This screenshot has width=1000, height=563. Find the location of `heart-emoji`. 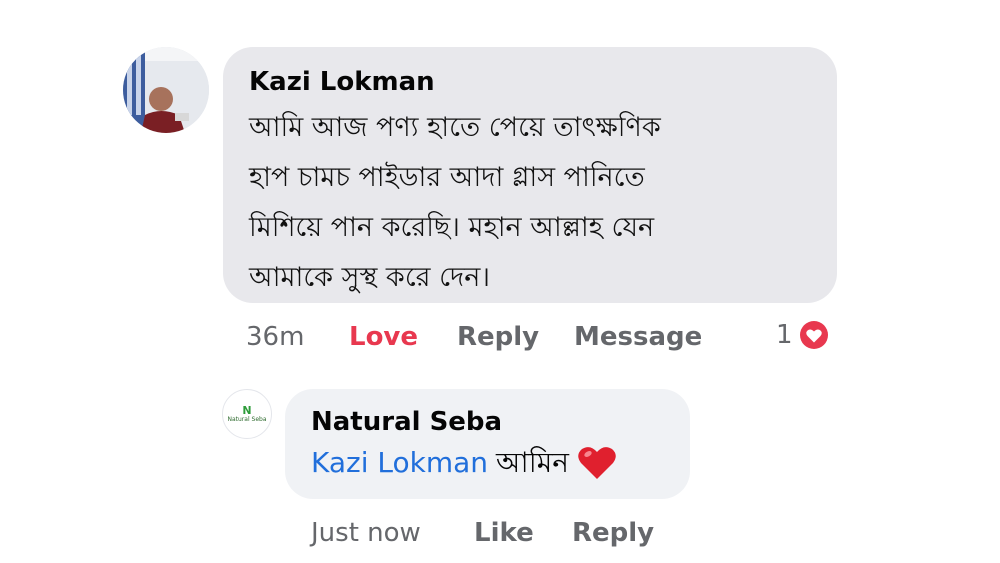

heart-emoji is located at coordinates (597, 463).